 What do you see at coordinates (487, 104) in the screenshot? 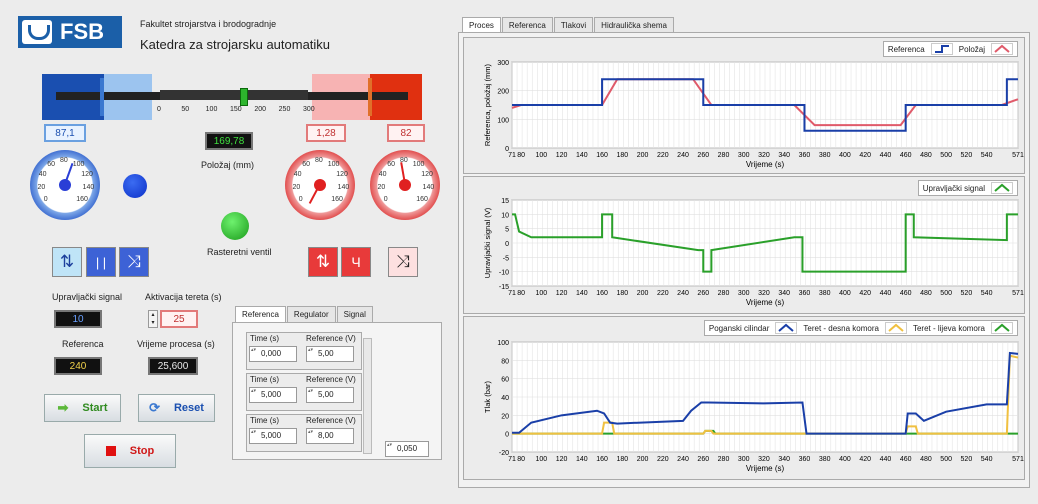
I see `y-axis-label: Referenca, položaj (mm)` at bounding box center [487, 104].